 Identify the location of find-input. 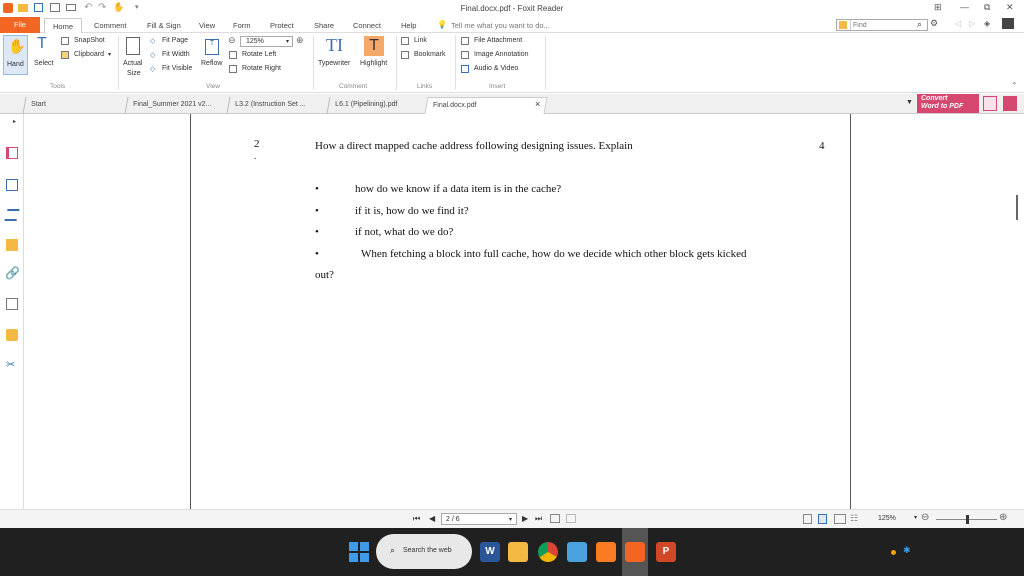
(881, 25).